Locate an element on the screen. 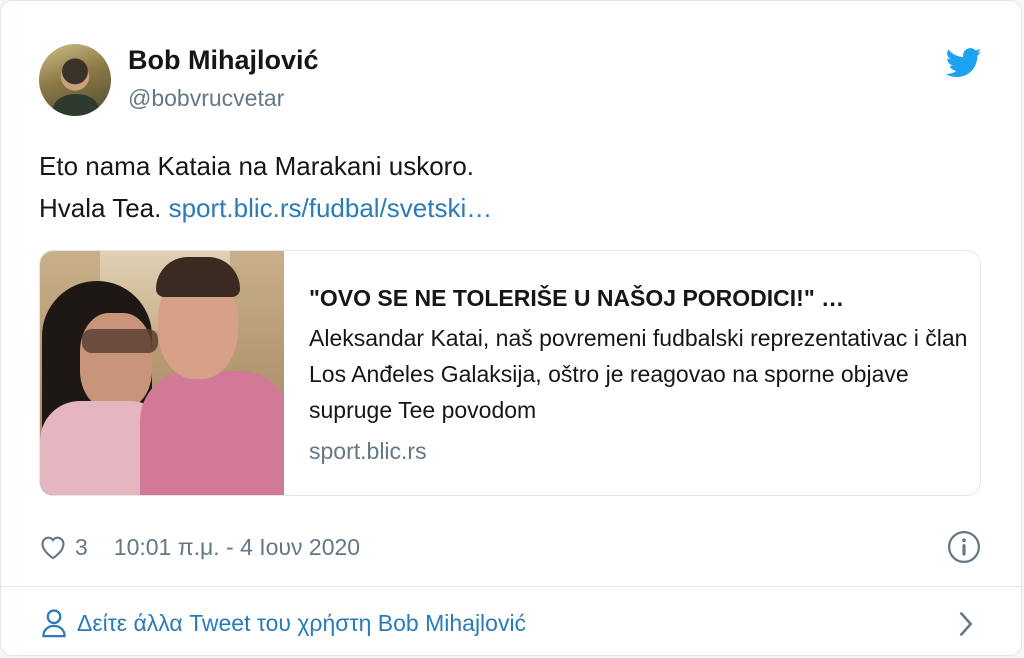 This screenshot has width=1024, height=658. tweet-text-line: Eto nama Kataia na Marakani uskoro. is located at coordinates (257, 166).